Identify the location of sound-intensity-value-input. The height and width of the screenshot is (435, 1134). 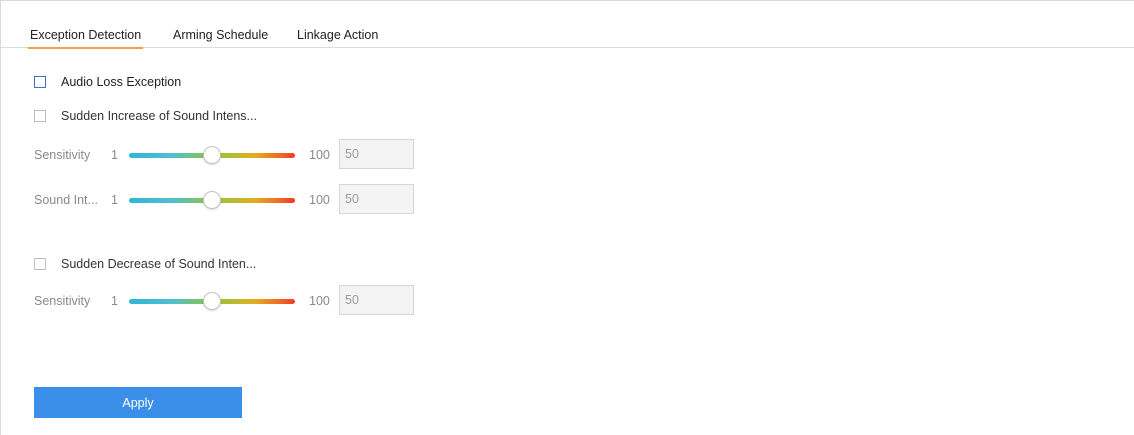
(376, 199).